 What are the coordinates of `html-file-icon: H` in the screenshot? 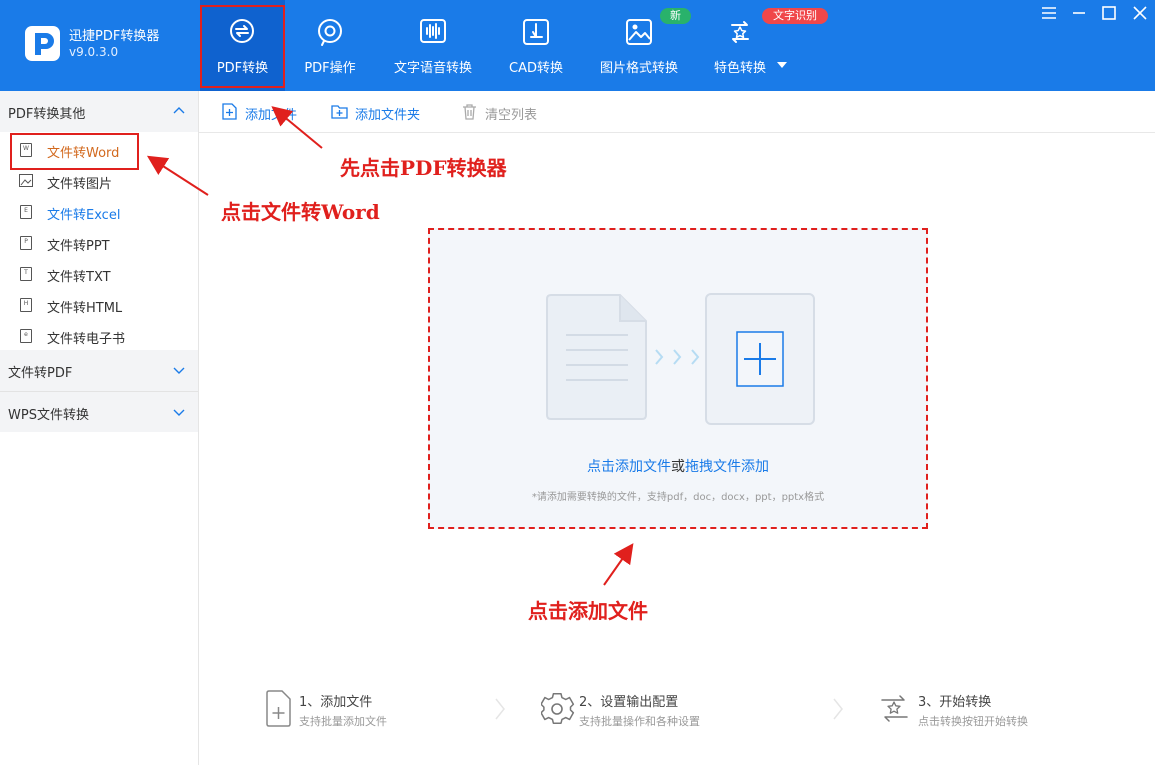 It's located at (26, 305).